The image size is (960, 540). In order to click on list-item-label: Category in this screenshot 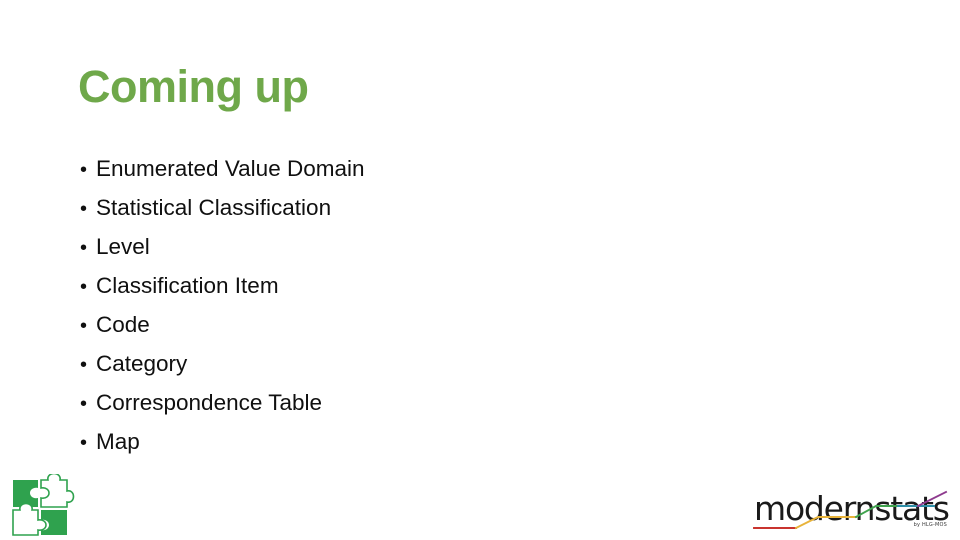, I will do `click(142, 363)`.